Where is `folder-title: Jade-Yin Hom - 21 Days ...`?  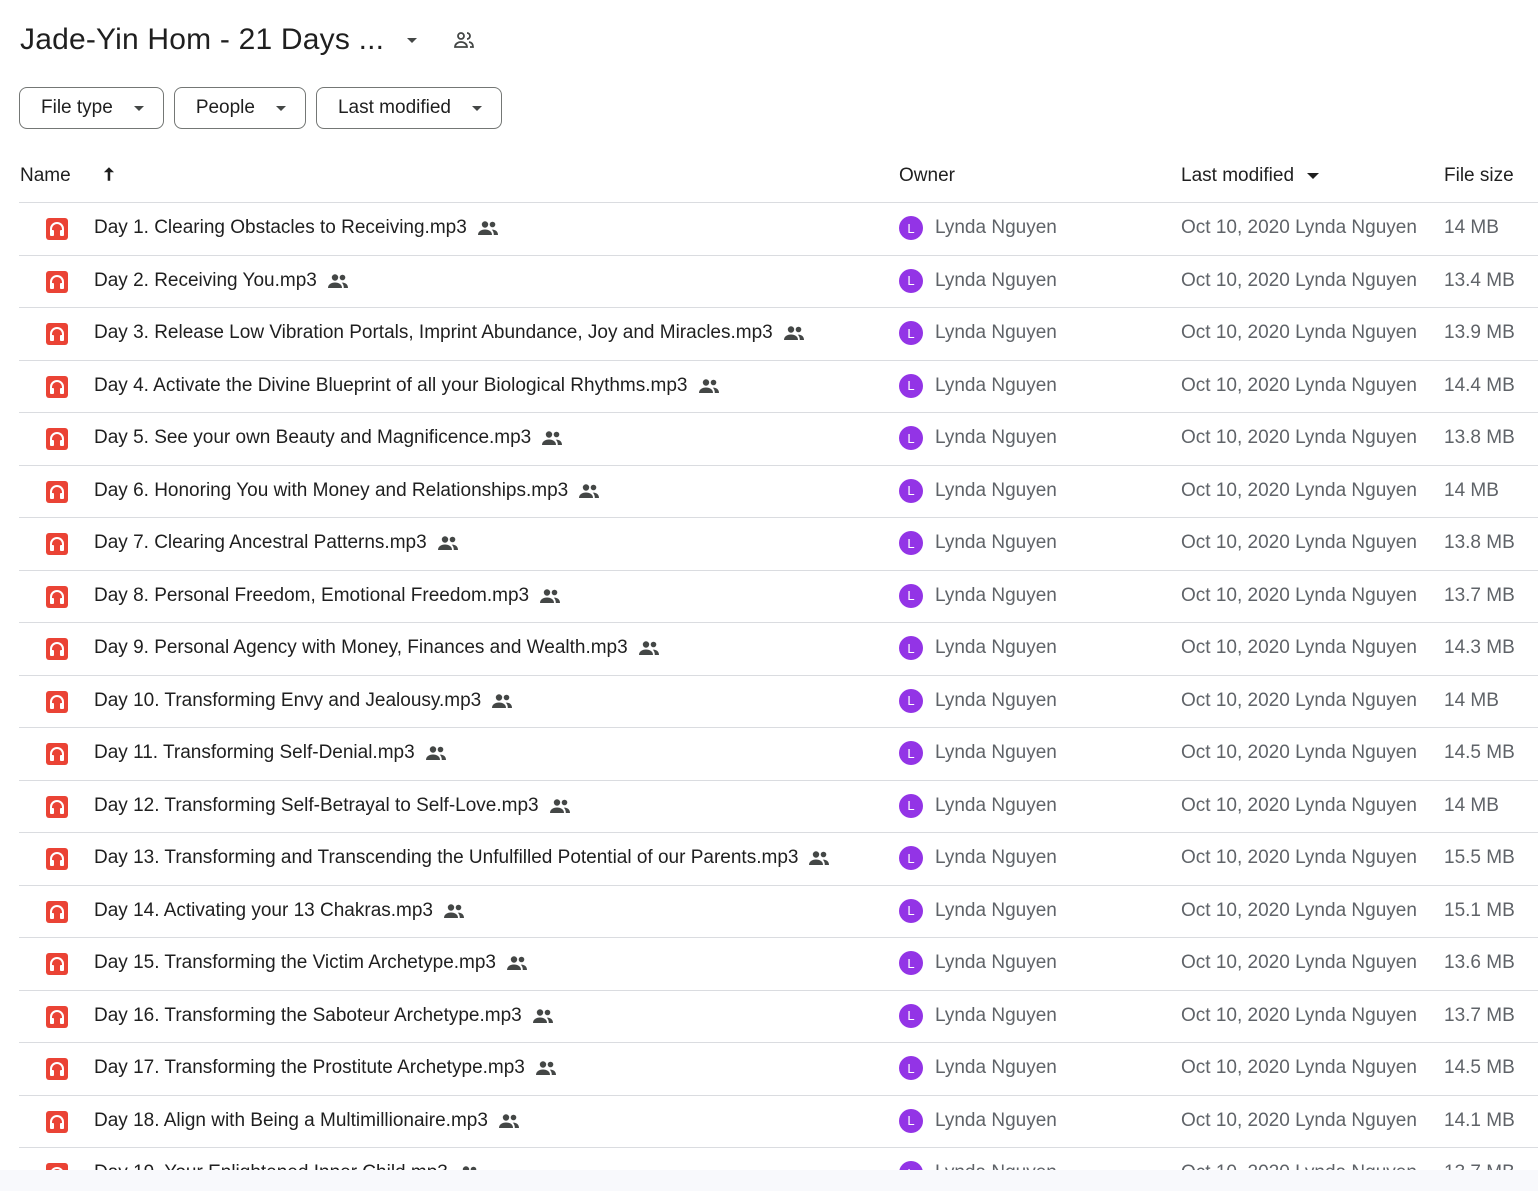 folder-title: Jade-Yin Hom - 21 Days ... is located at coordinates (202, 40).